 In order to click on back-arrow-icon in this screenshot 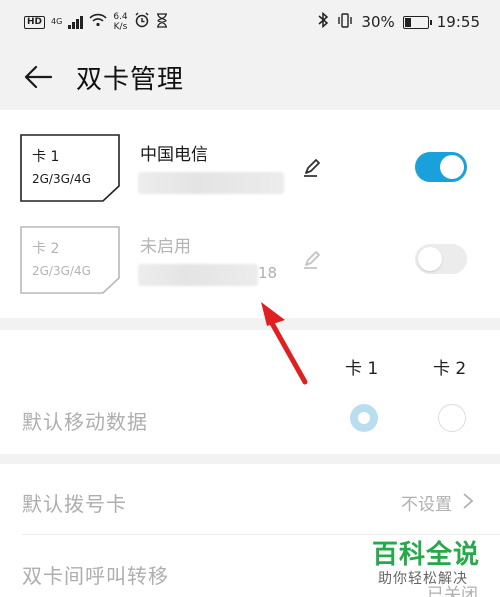, I will do `click(38, 77)`.